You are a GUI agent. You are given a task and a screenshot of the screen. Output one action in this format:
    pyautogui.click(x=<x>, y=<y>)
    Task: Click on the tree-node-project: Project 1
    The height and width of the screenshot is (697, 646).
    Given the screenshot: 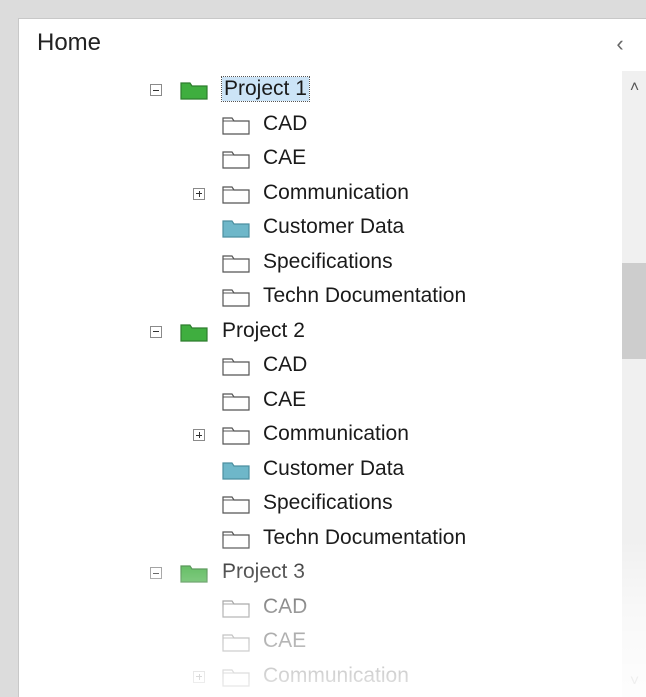 What is the action you would take?
    pyautogui.click(x=320, y=89)
    